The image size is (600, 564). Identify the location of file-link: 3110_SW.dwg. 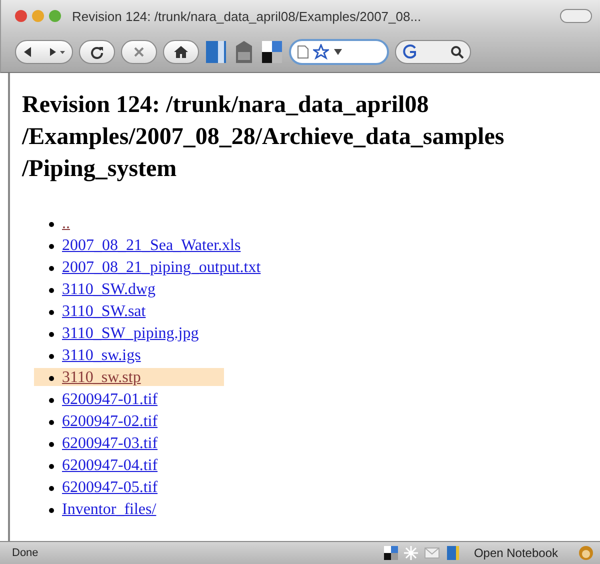
(109, 289).